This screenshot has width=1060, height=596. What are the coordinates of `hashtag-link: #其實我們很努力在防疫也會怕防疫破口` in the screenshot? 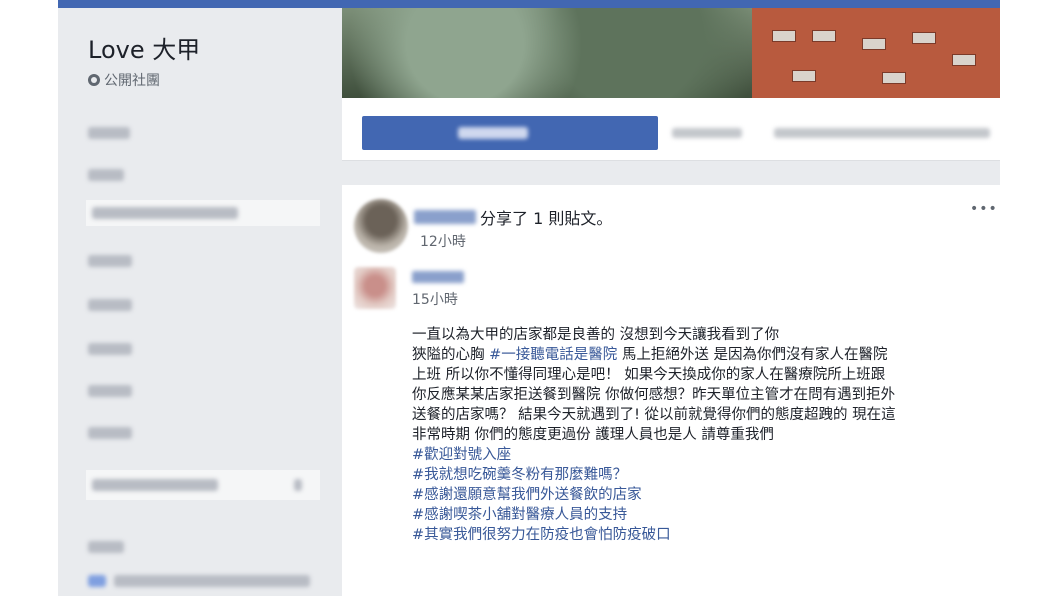 It's located at (541, 535).